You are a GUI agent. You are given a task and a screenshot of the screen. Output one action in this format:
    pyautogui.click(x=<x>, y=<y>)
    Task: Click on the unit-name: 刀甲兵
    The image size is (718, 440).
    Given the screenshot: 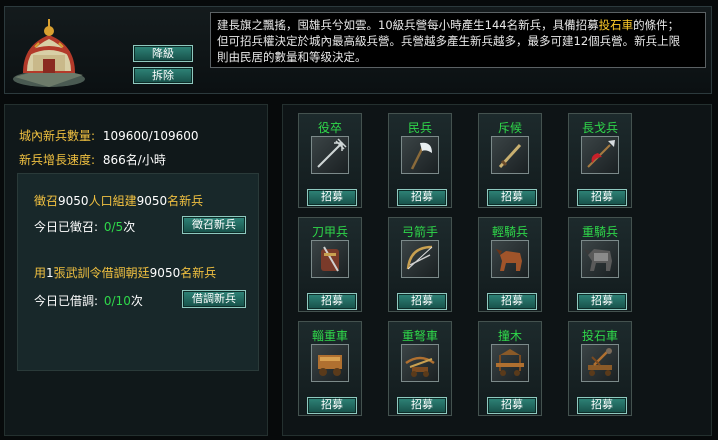 What is the action you would take?
    pyautogui.click(x=329, y=232)
    